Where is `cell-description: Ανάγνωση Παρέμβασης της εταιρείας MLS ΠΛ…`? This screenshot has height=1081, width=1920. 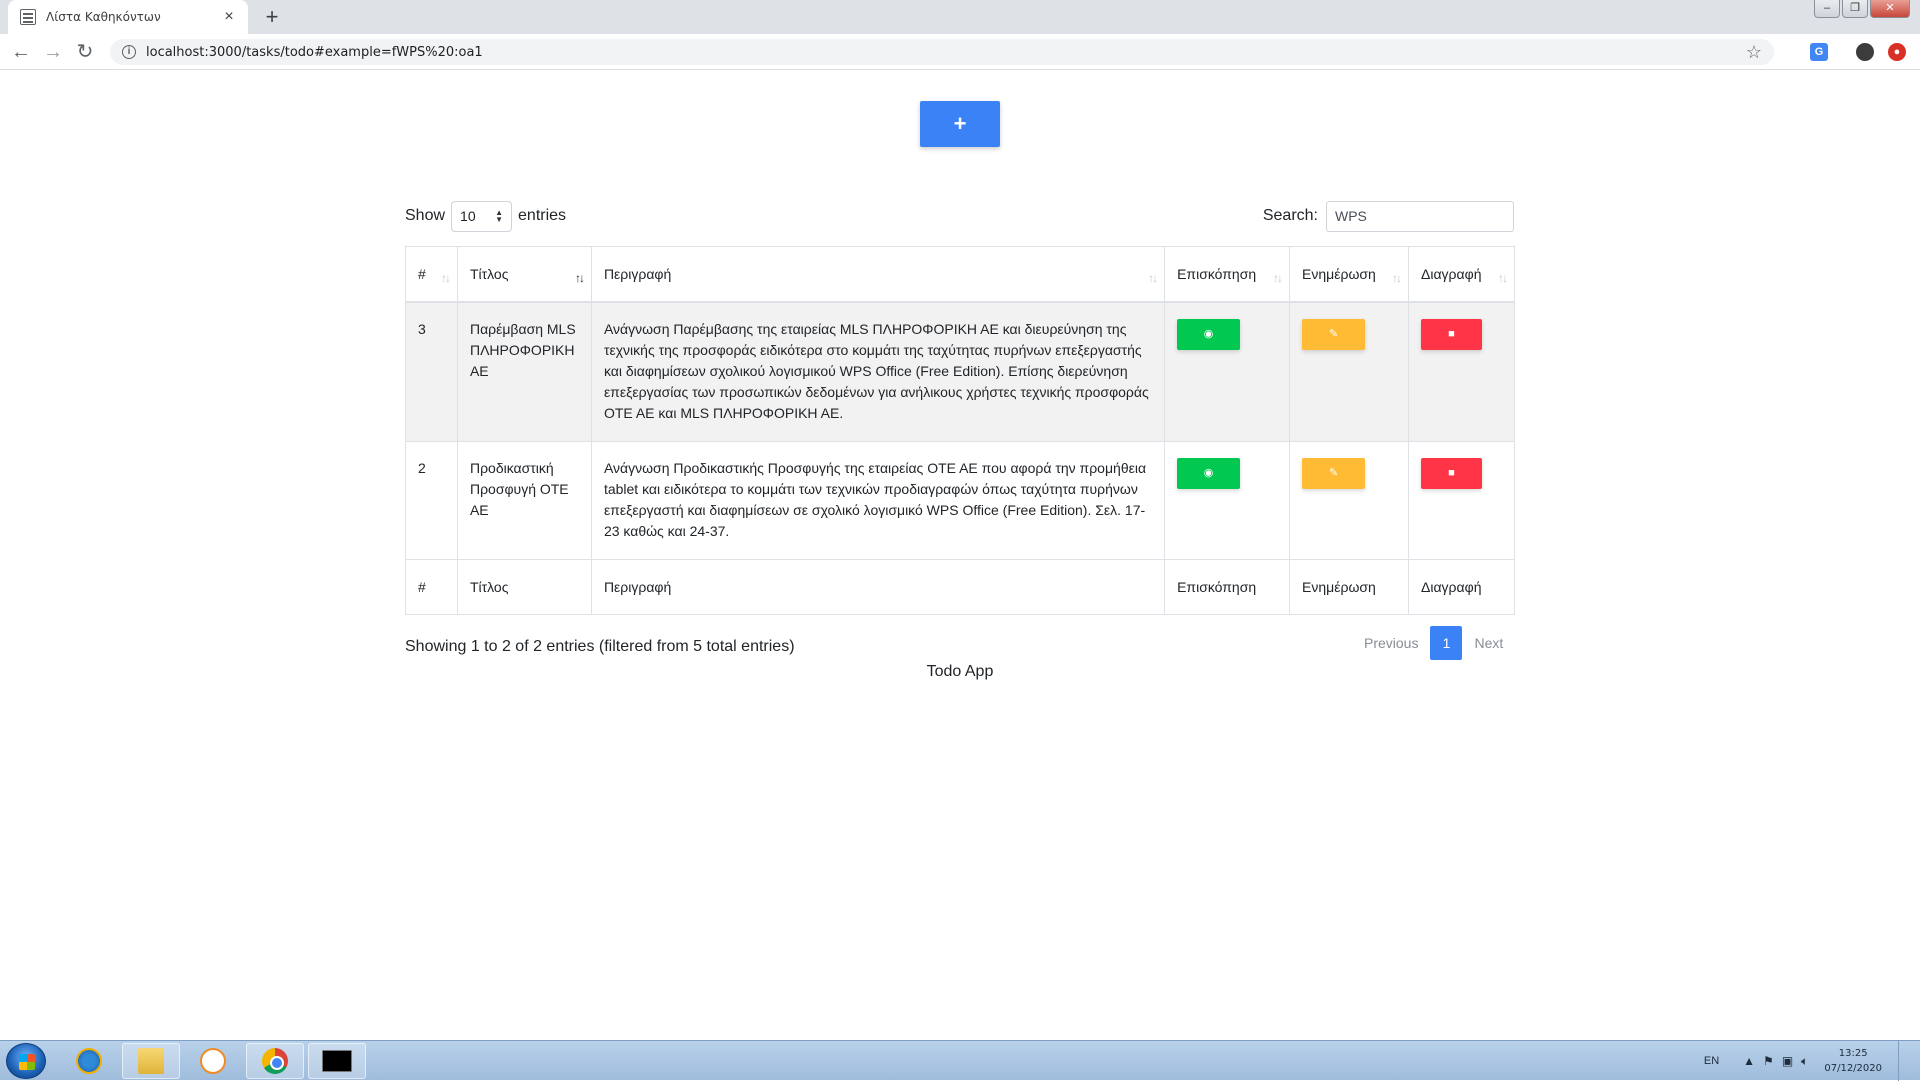
cell-description: Ανάγνωση Παρέμβασης της εταιρείας MLS ΠΛ… is located at coordinates (878, 371).